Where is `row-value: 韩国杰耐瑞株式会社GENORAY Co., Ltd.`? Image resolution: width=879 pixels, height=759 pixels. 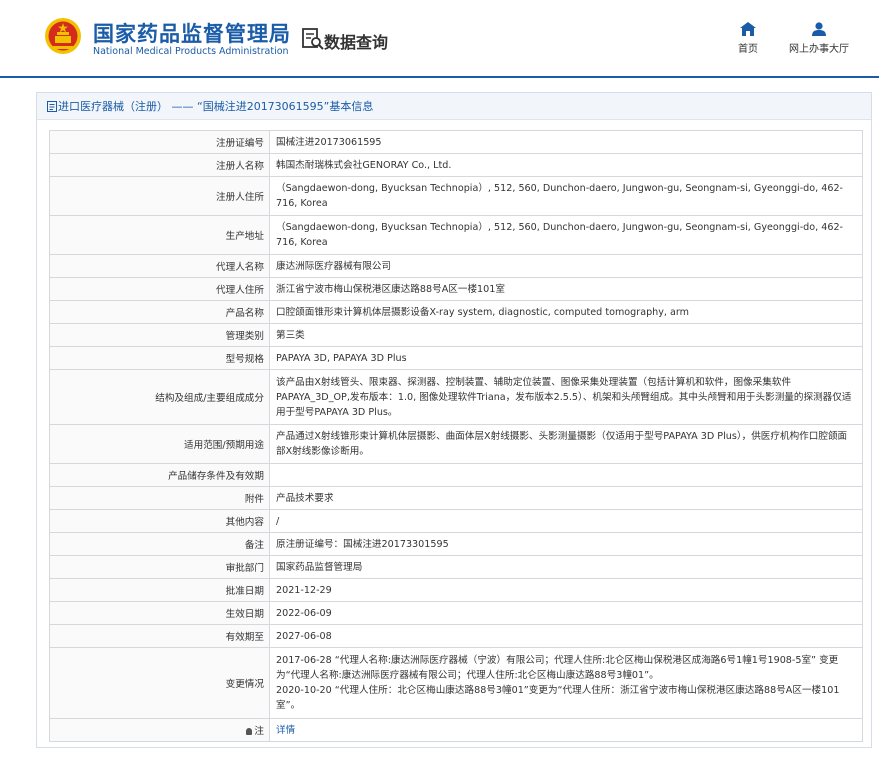 row-value: 韩国杰耐瑞株式会社GENORAY Co., Ltd. is located at coordinates (566, 165).